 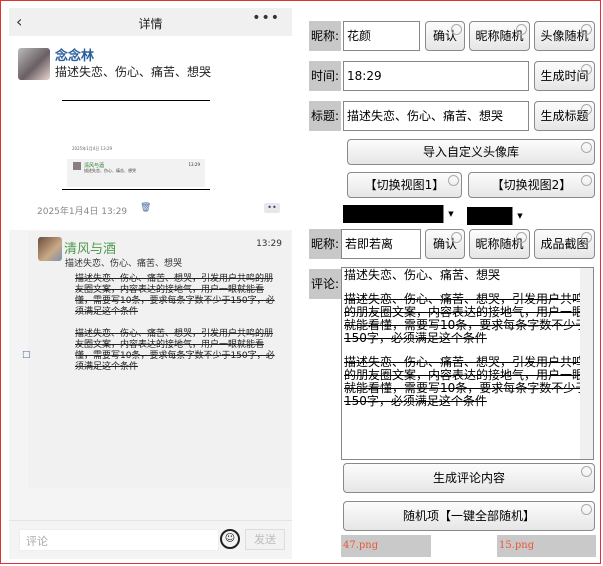 I want to click on screenshot-button: 成品截图, so click(x=564, y=244).